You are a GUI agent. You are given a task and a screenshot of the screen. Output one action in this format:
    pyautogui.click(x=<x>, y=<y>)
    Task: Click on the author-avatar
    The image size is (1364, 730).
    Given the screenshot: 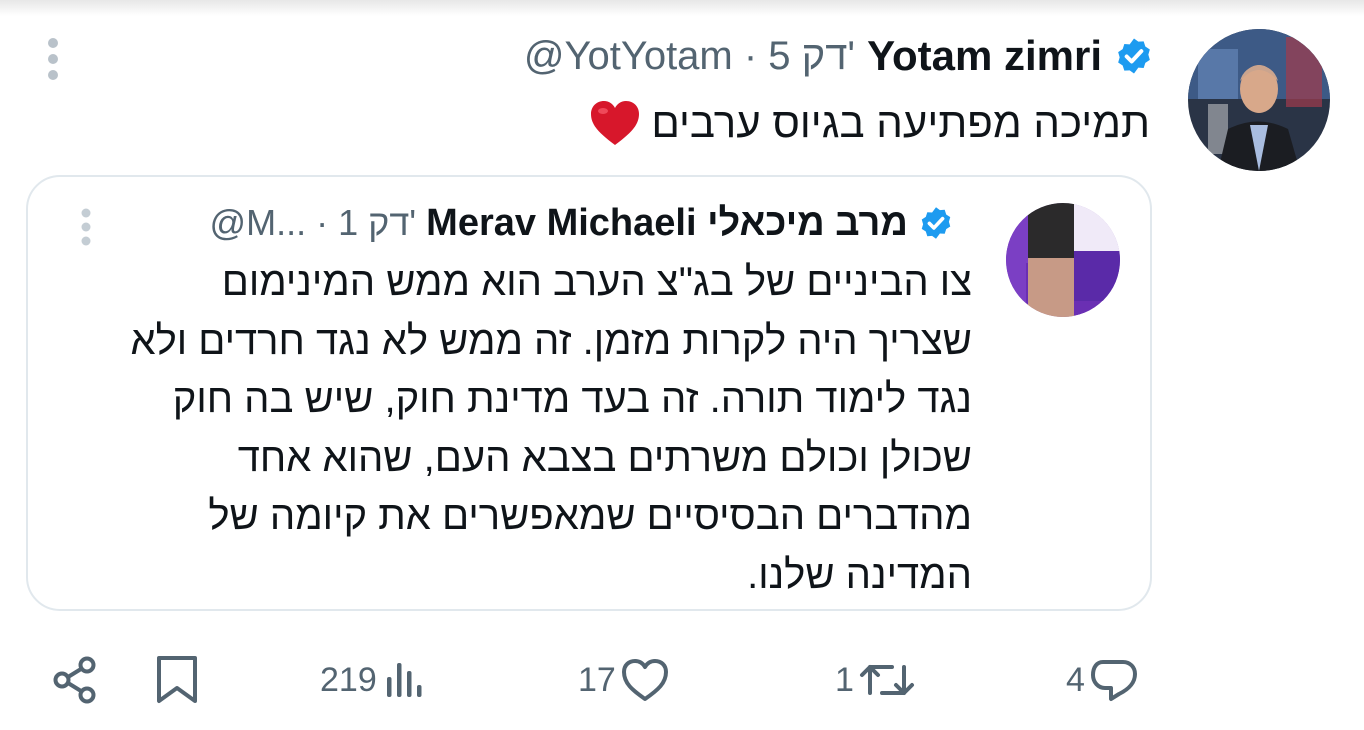 What is the action you would take?
    pyautogui.click(x=1259, y=100)
    